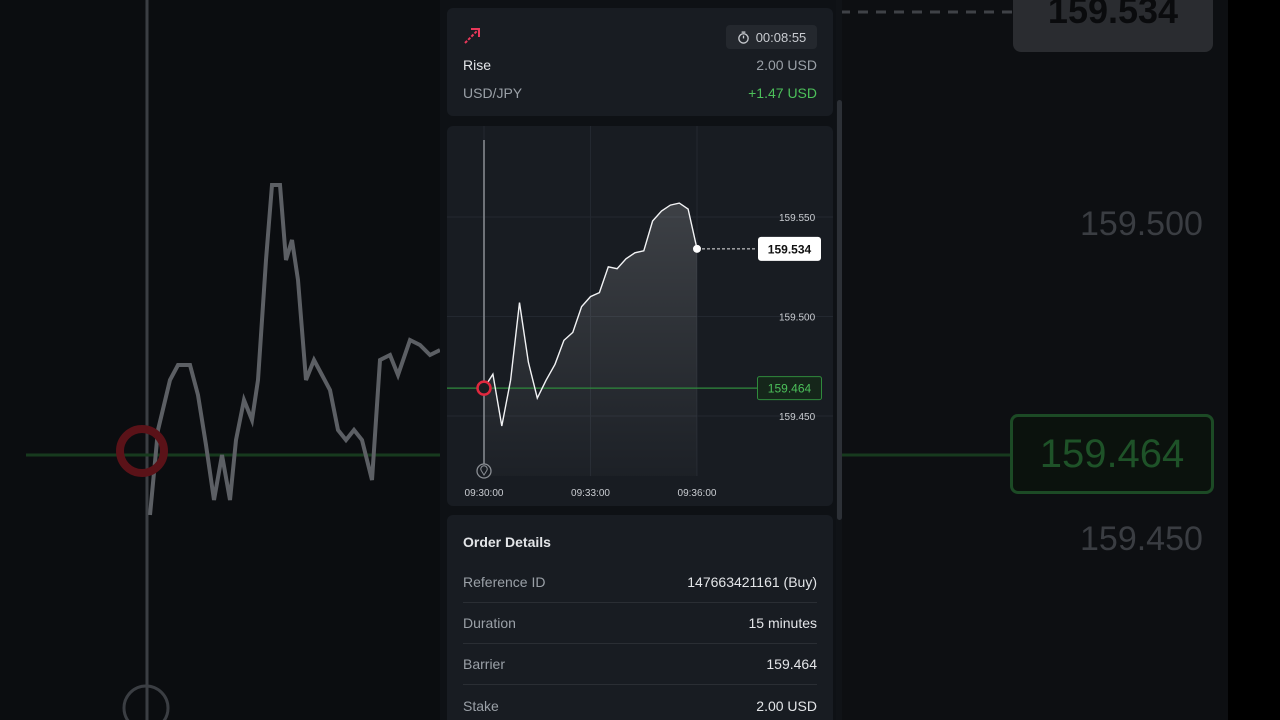  Describe the element at coordinates (484, 388) in the screenshot. I see `entry-spot-marker` at that location.